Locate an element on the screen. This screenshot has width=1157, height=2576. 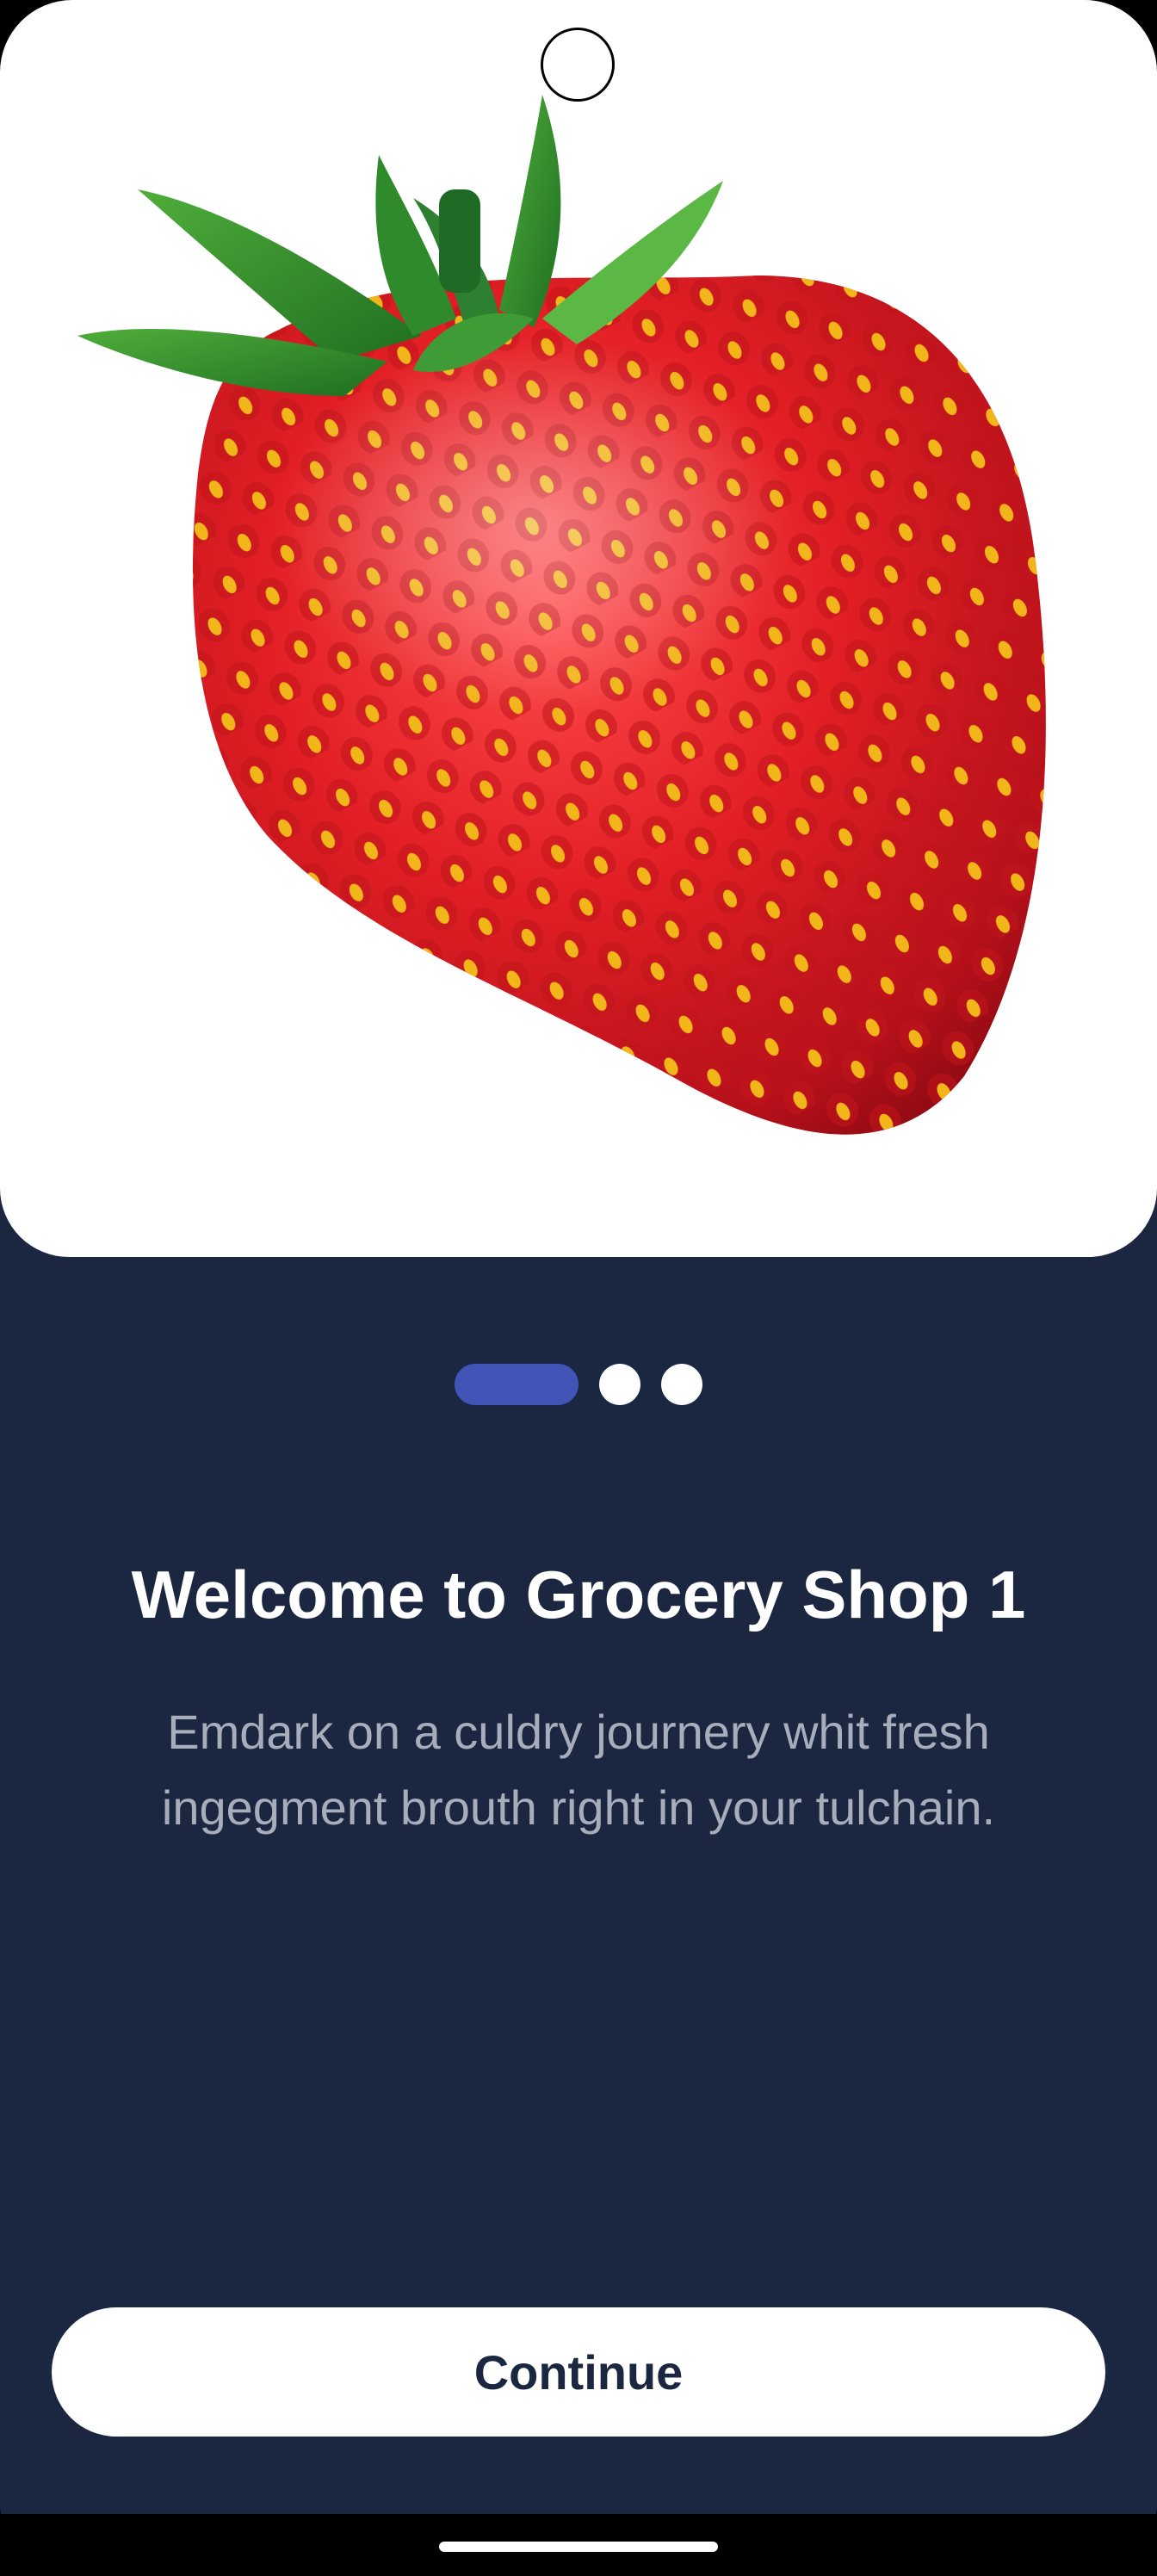
continue-button: Continue is located at coordinates (579, 2372).